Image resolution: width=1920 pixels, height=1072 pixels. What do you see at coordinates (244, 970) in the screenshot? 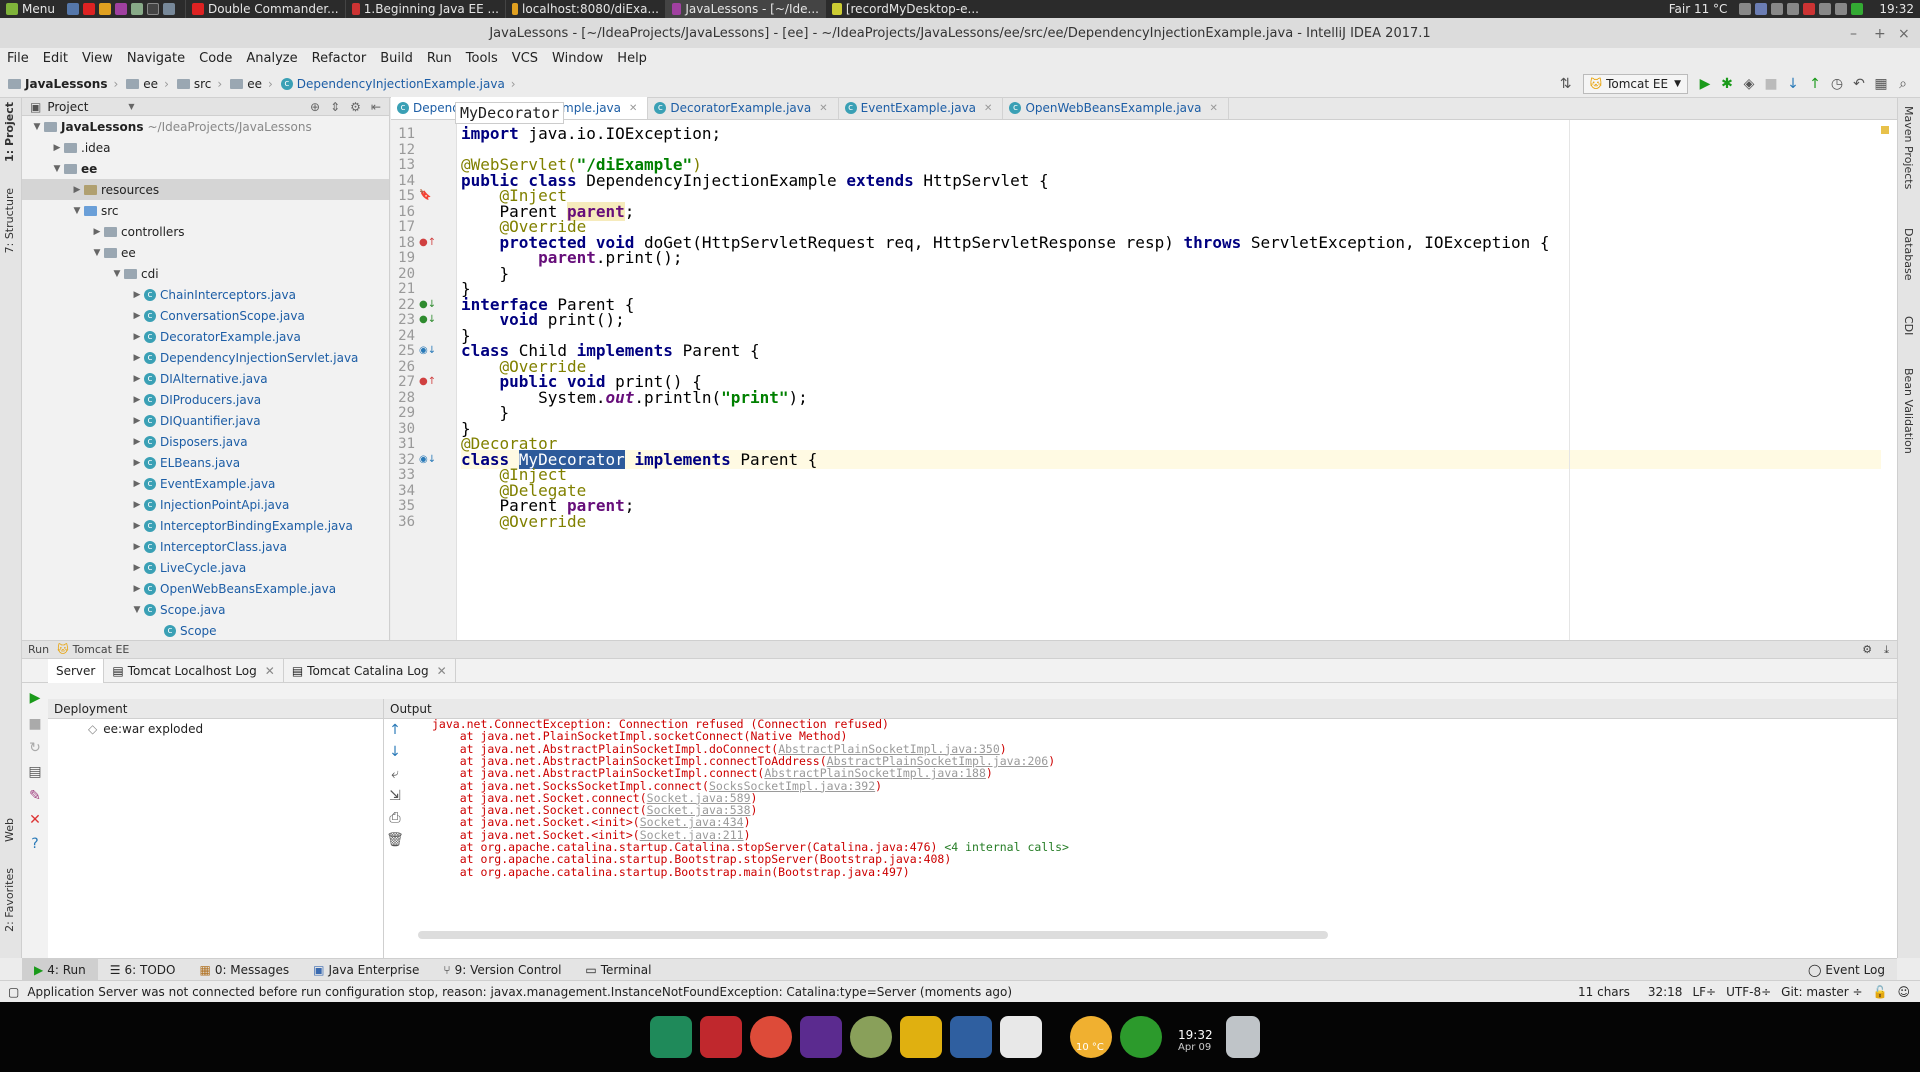
I see `tool-tab-messages: ▦ 0: Messages` at bounding box center [244, 970].